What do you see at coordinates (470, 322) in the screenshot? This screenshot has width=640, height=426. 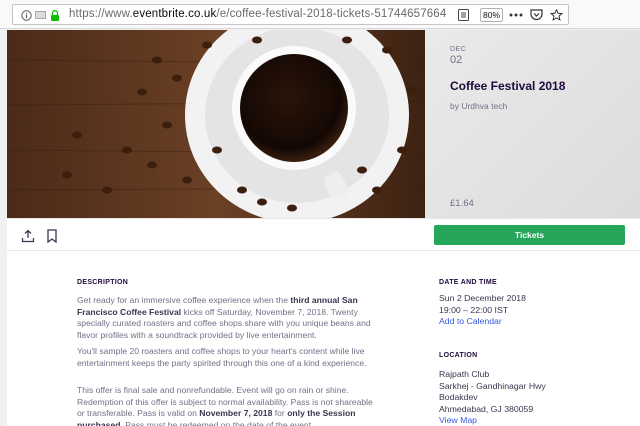 I see `add-to-calendar-link: Add to Calendar` at bounding box center [470, 322].